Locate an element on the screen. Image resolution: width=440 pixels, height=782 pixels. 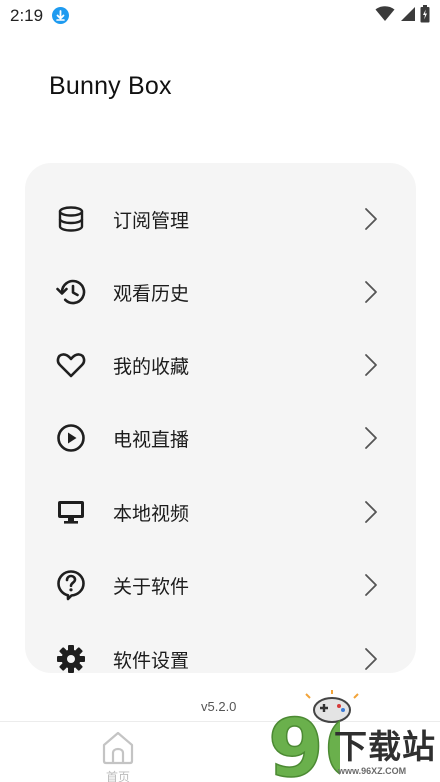
menu-item-label: 我的收藏 is located at coordinates (151, 366).